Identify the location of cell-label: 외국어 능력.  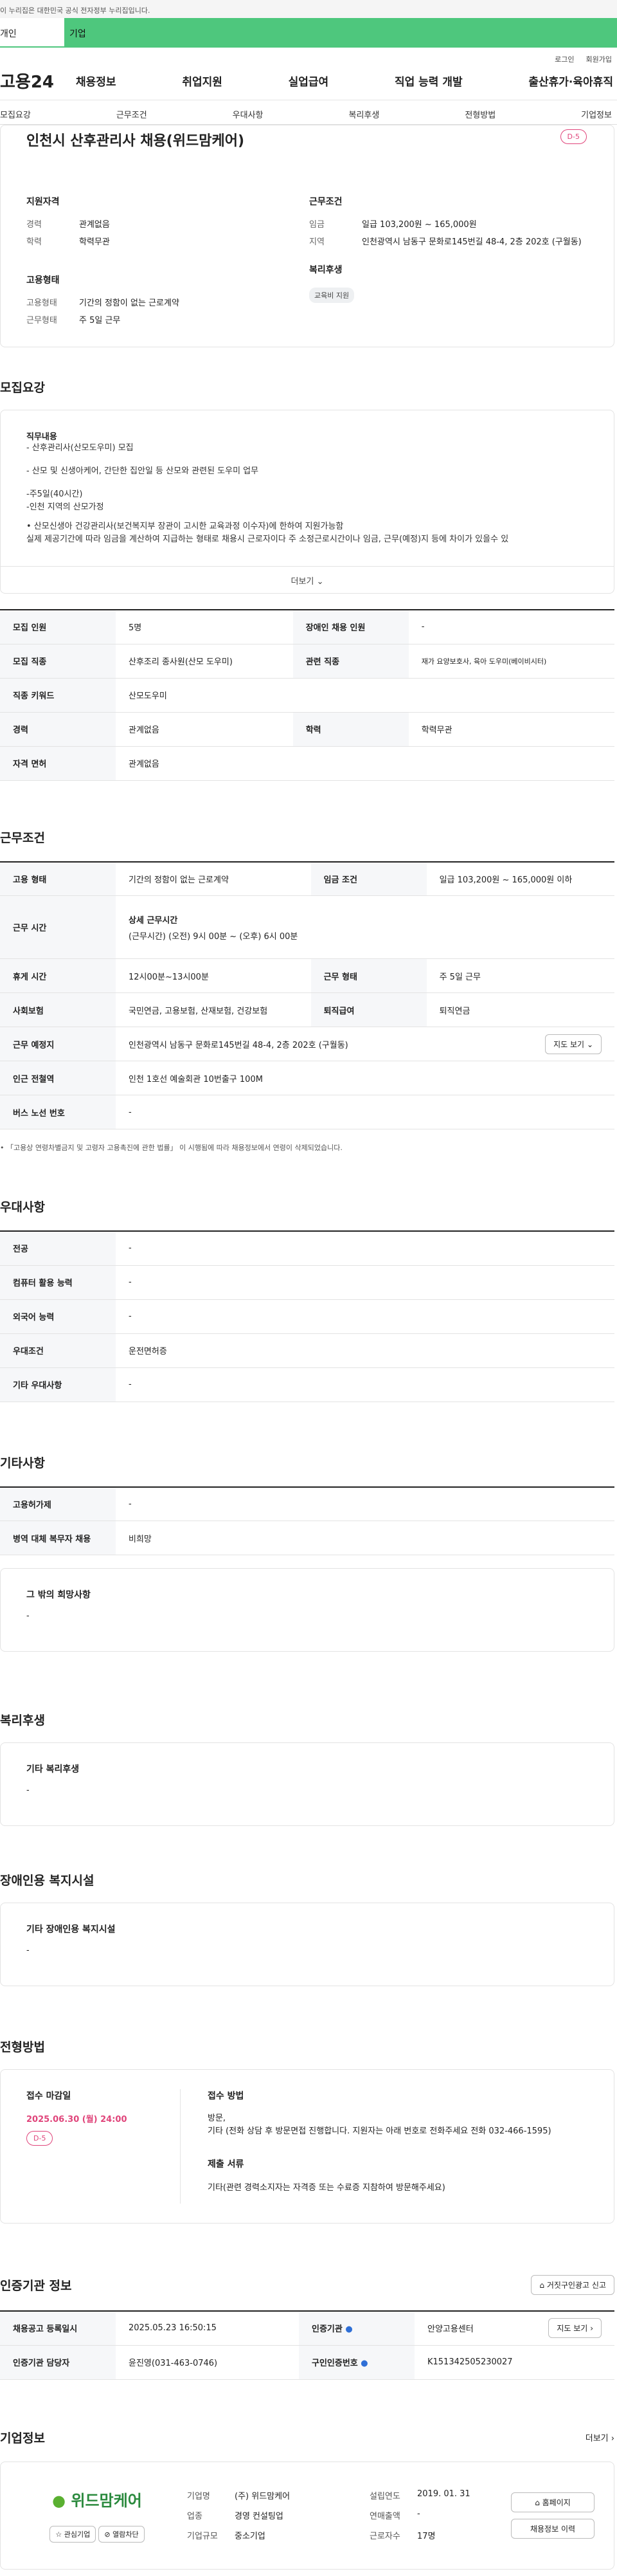
(58, 1316).